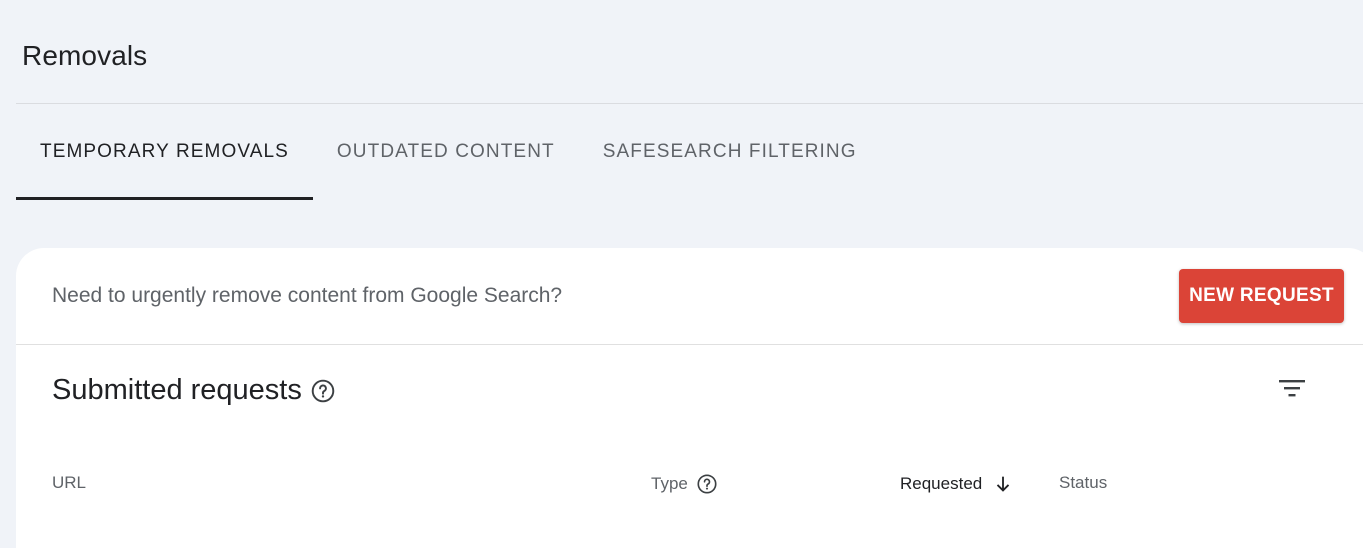  I want to click on column-header-type: Type, so click(684, 484).